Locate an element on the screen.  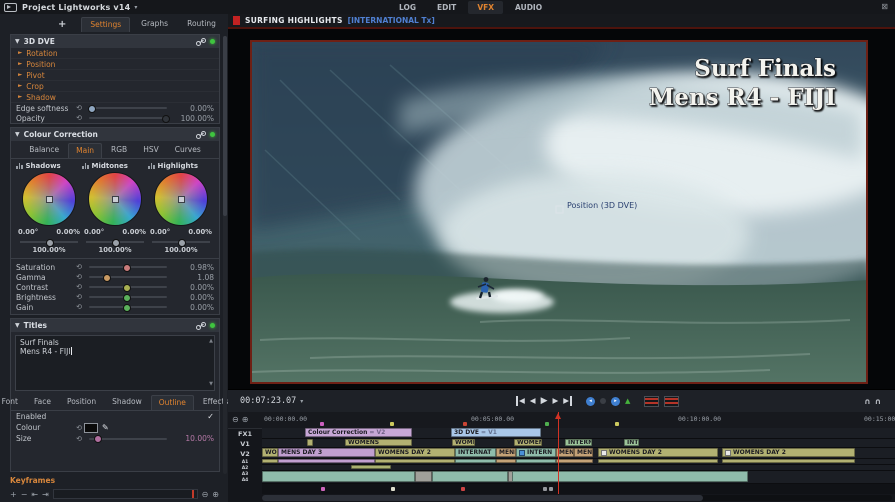
dve-edge-softness-slider is located at coordinates (127, 108).